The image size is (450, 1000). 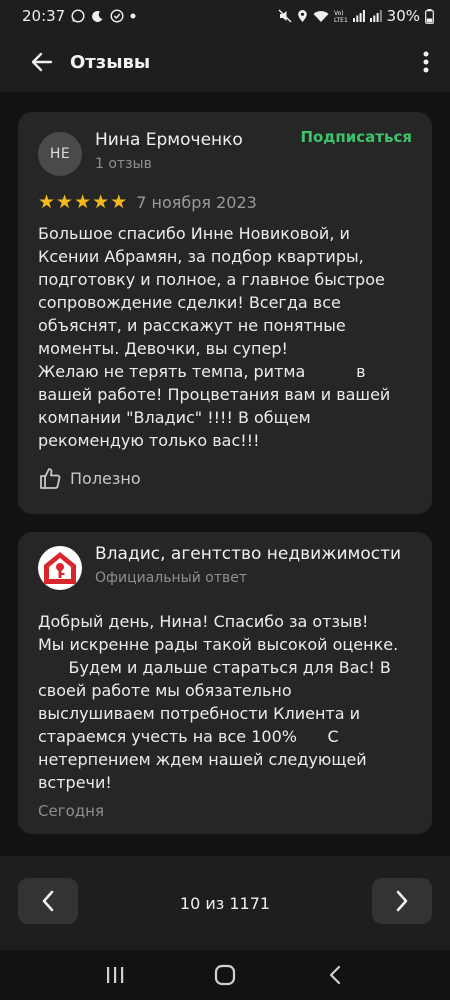 I want to click on company-name: Владис, агентство недвижимости, so click(x=248, y=554).